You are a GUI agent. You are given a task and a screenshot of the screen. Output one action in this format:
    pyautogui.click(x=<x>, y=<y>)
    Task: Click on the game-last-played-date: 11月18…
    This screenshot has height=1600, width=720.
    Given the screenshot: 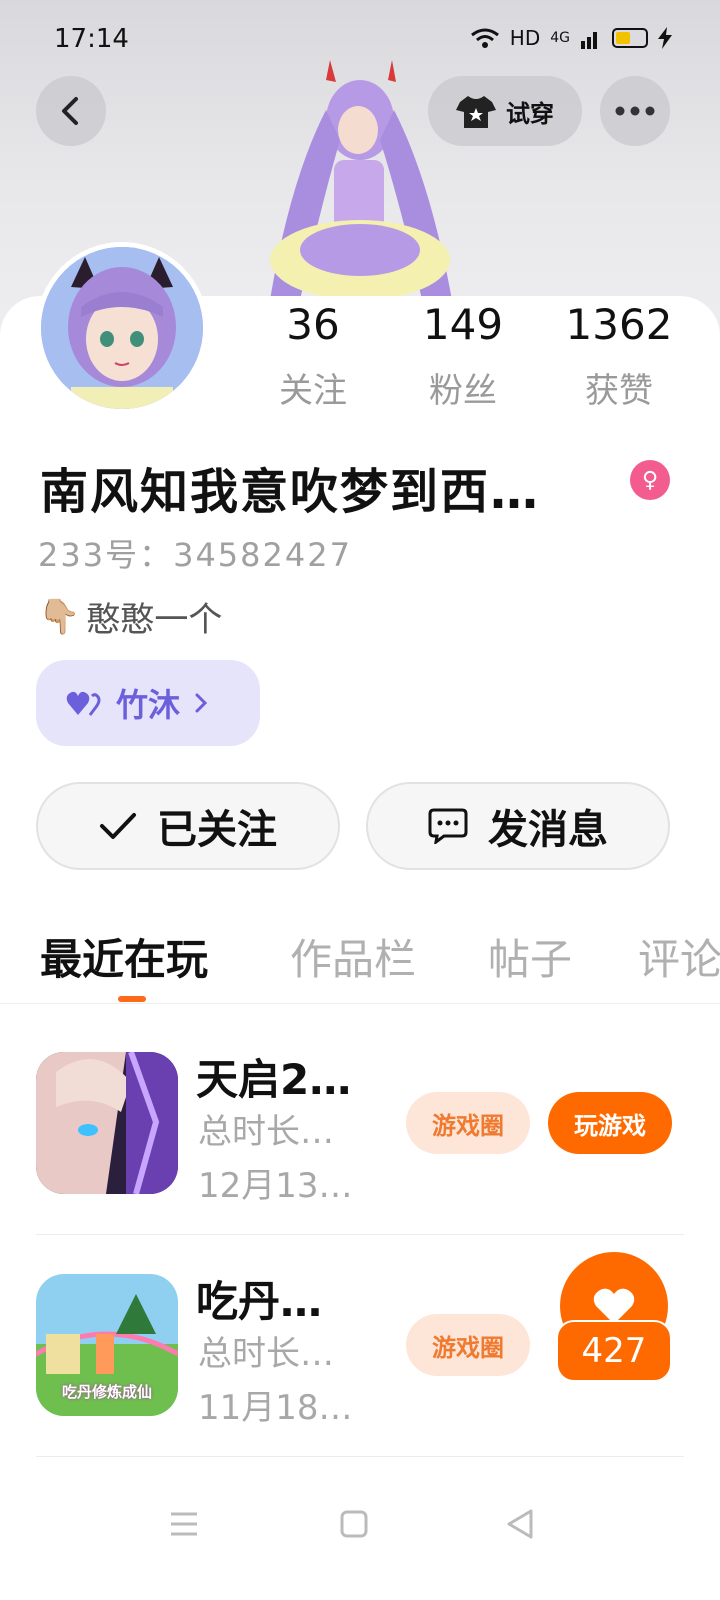 What is the action you would take?
    pyautogui.click(x=275, y=1408)
    